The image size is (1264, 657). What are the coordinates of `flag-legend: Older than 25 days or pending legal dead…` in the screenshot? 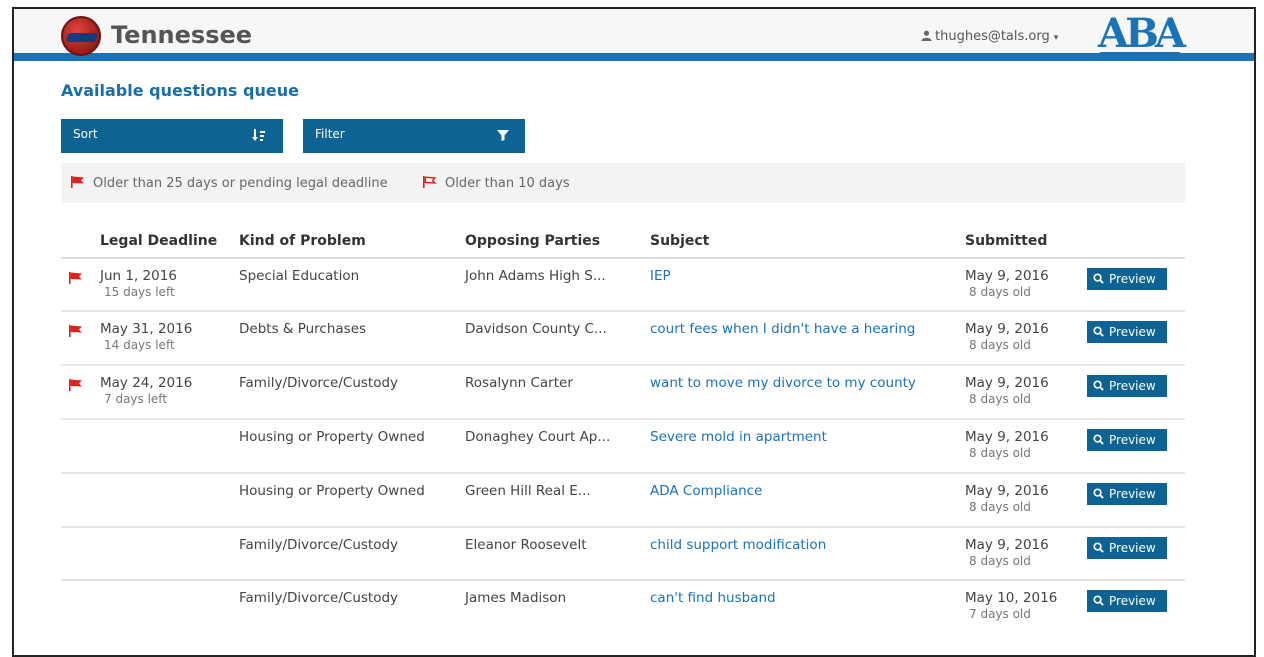 It's located at (623, 183).